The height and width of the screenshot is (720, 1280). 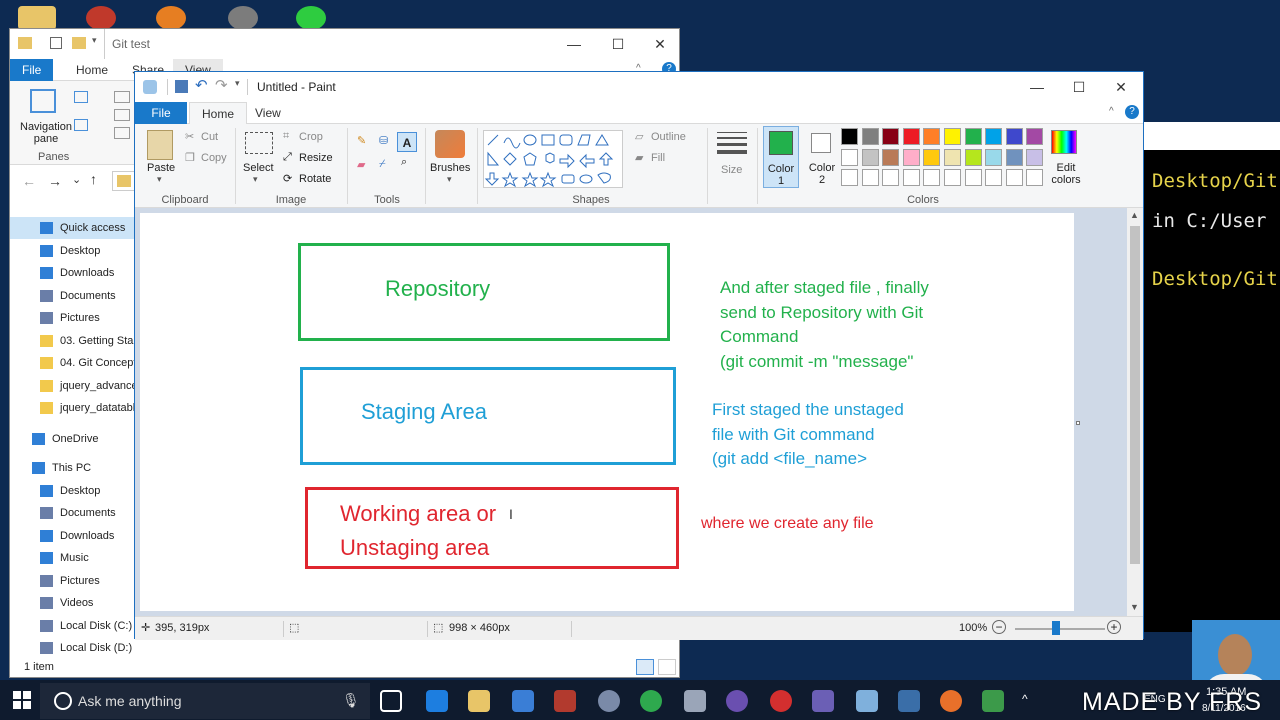 I want to click on sidebar-item: jquery_advance, so click(x=80, y=386).